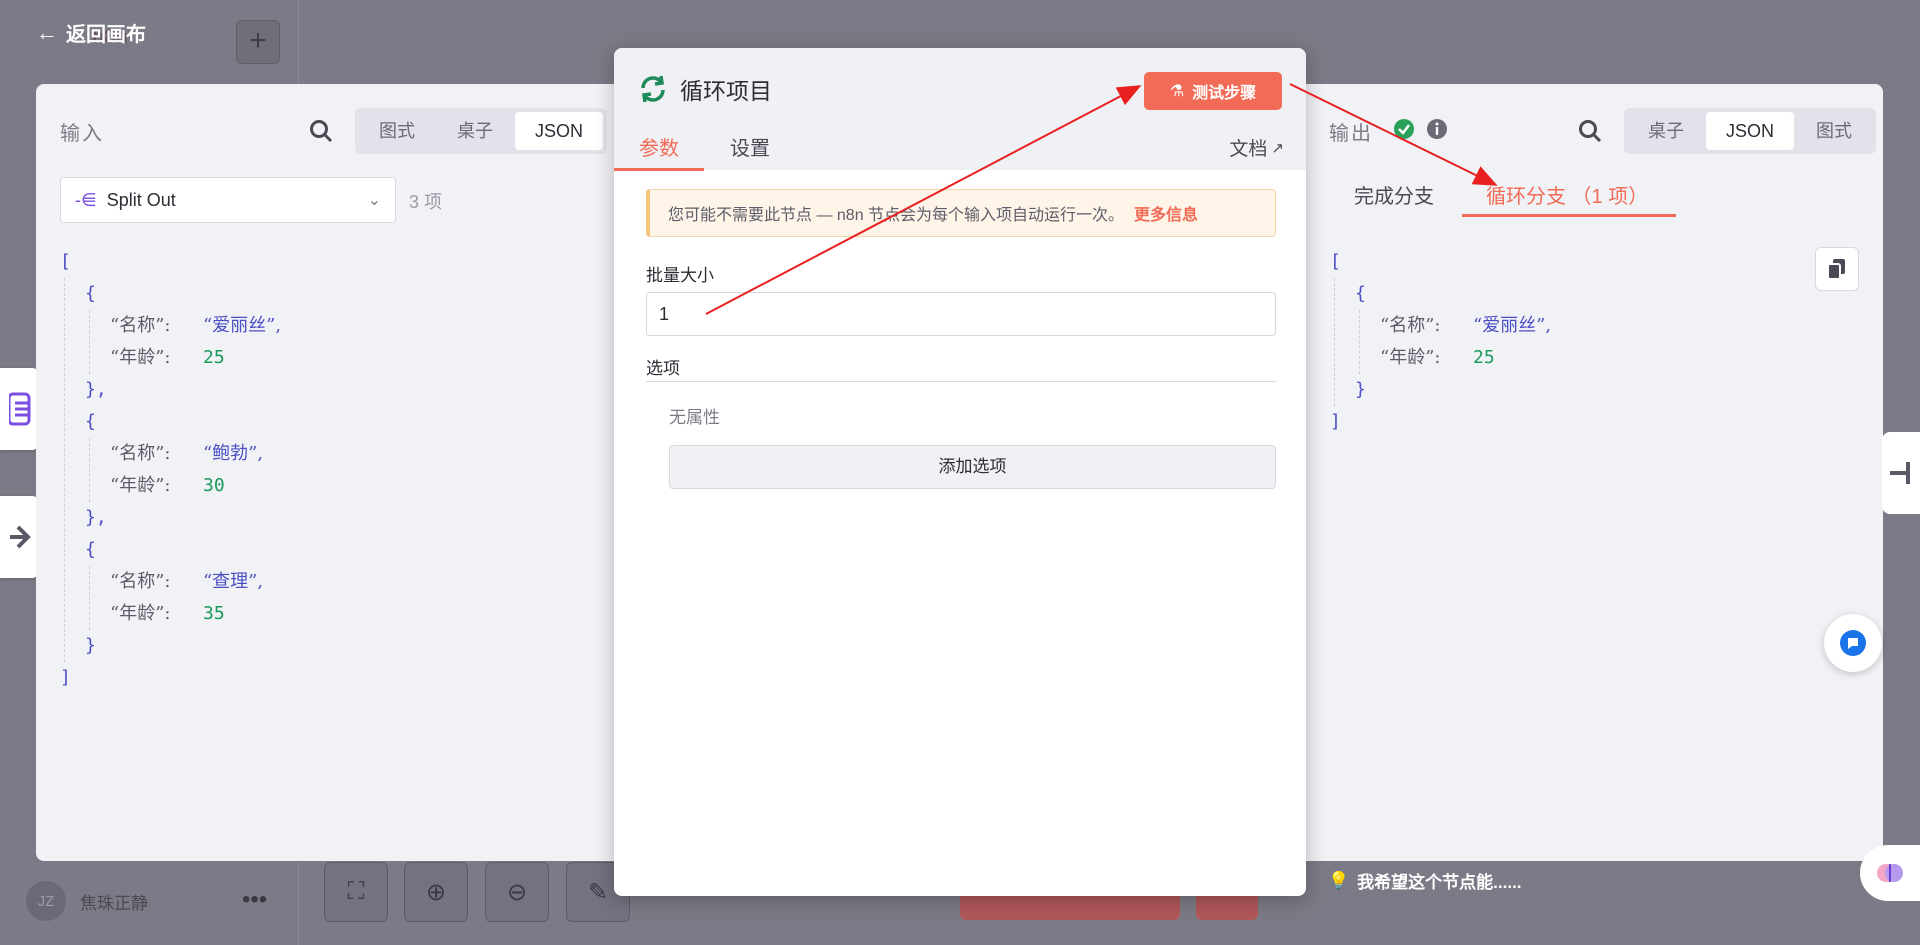  I want to click on list-icon, so click(20, 409).